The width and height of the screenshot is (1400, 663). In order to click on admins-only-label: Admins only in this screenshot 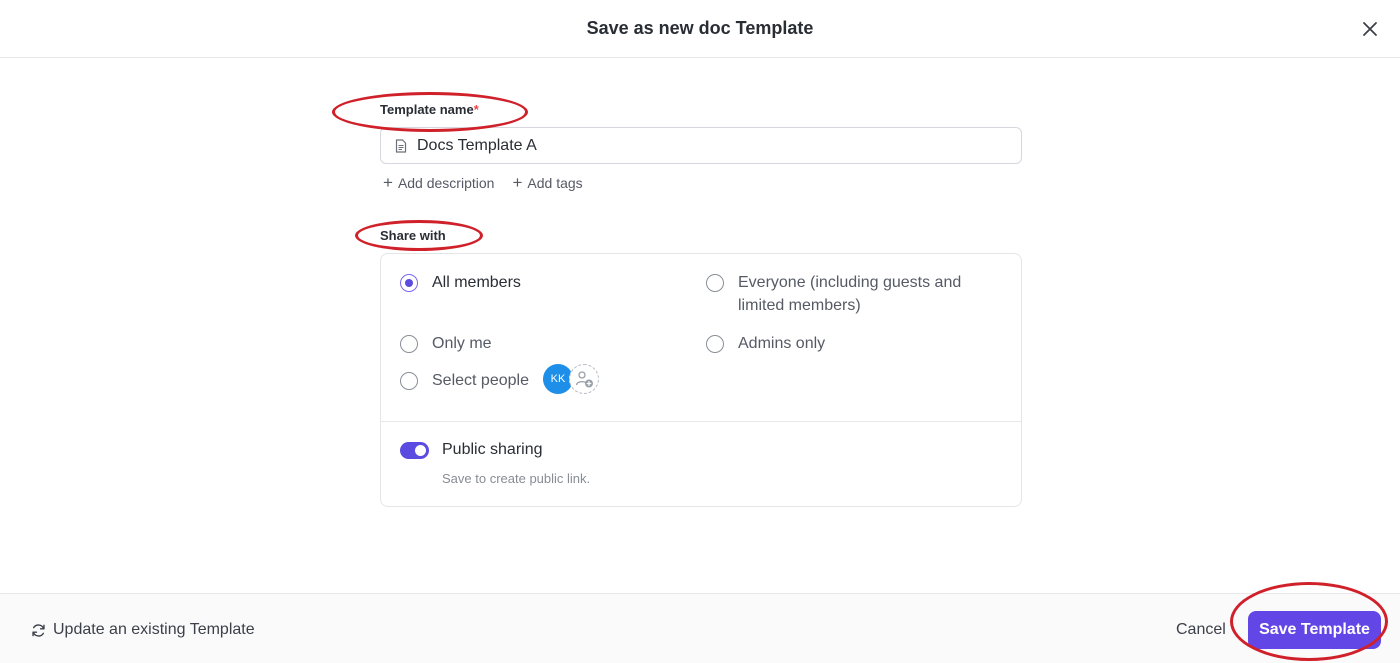, I will do `click(782, 343)`.